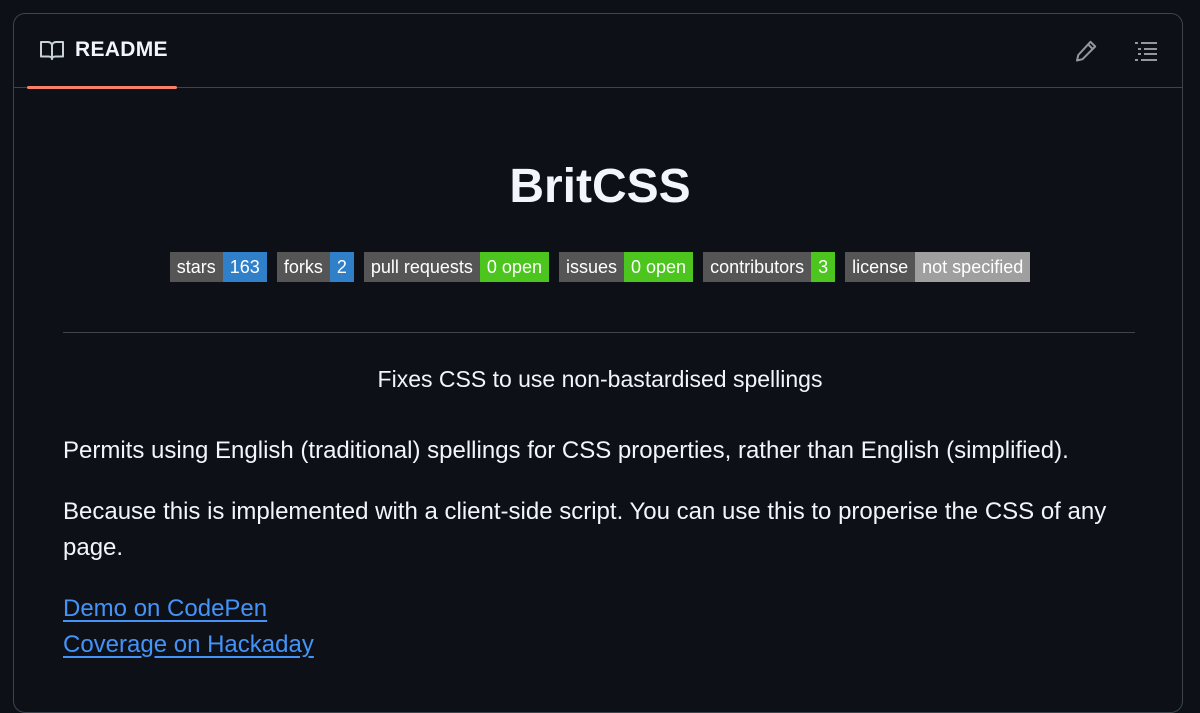 The image size is (1200, 713). I want to click on badge-label: forks, so click(303, 267).